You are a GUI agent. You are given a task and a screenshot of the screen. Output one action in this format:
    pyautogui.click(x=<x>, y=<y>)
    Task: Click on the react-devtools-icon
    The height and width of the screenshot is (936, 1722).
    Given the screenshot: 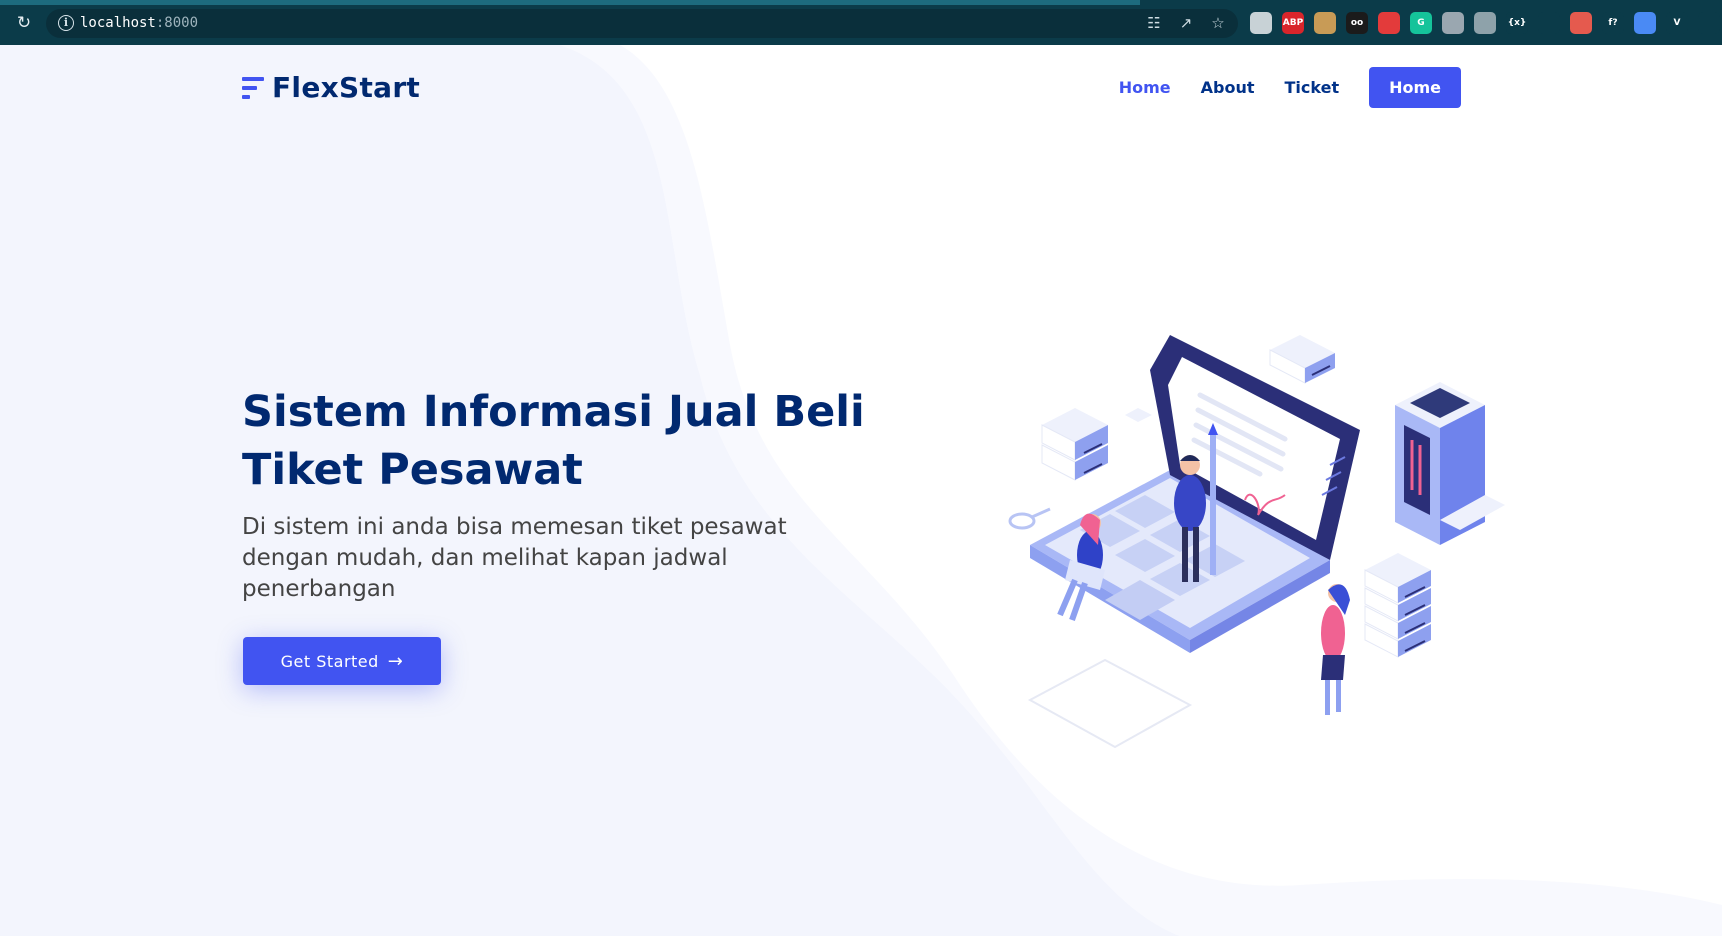 What is the action you would take?
    pyautogui.click(x=1549, y=23)
    